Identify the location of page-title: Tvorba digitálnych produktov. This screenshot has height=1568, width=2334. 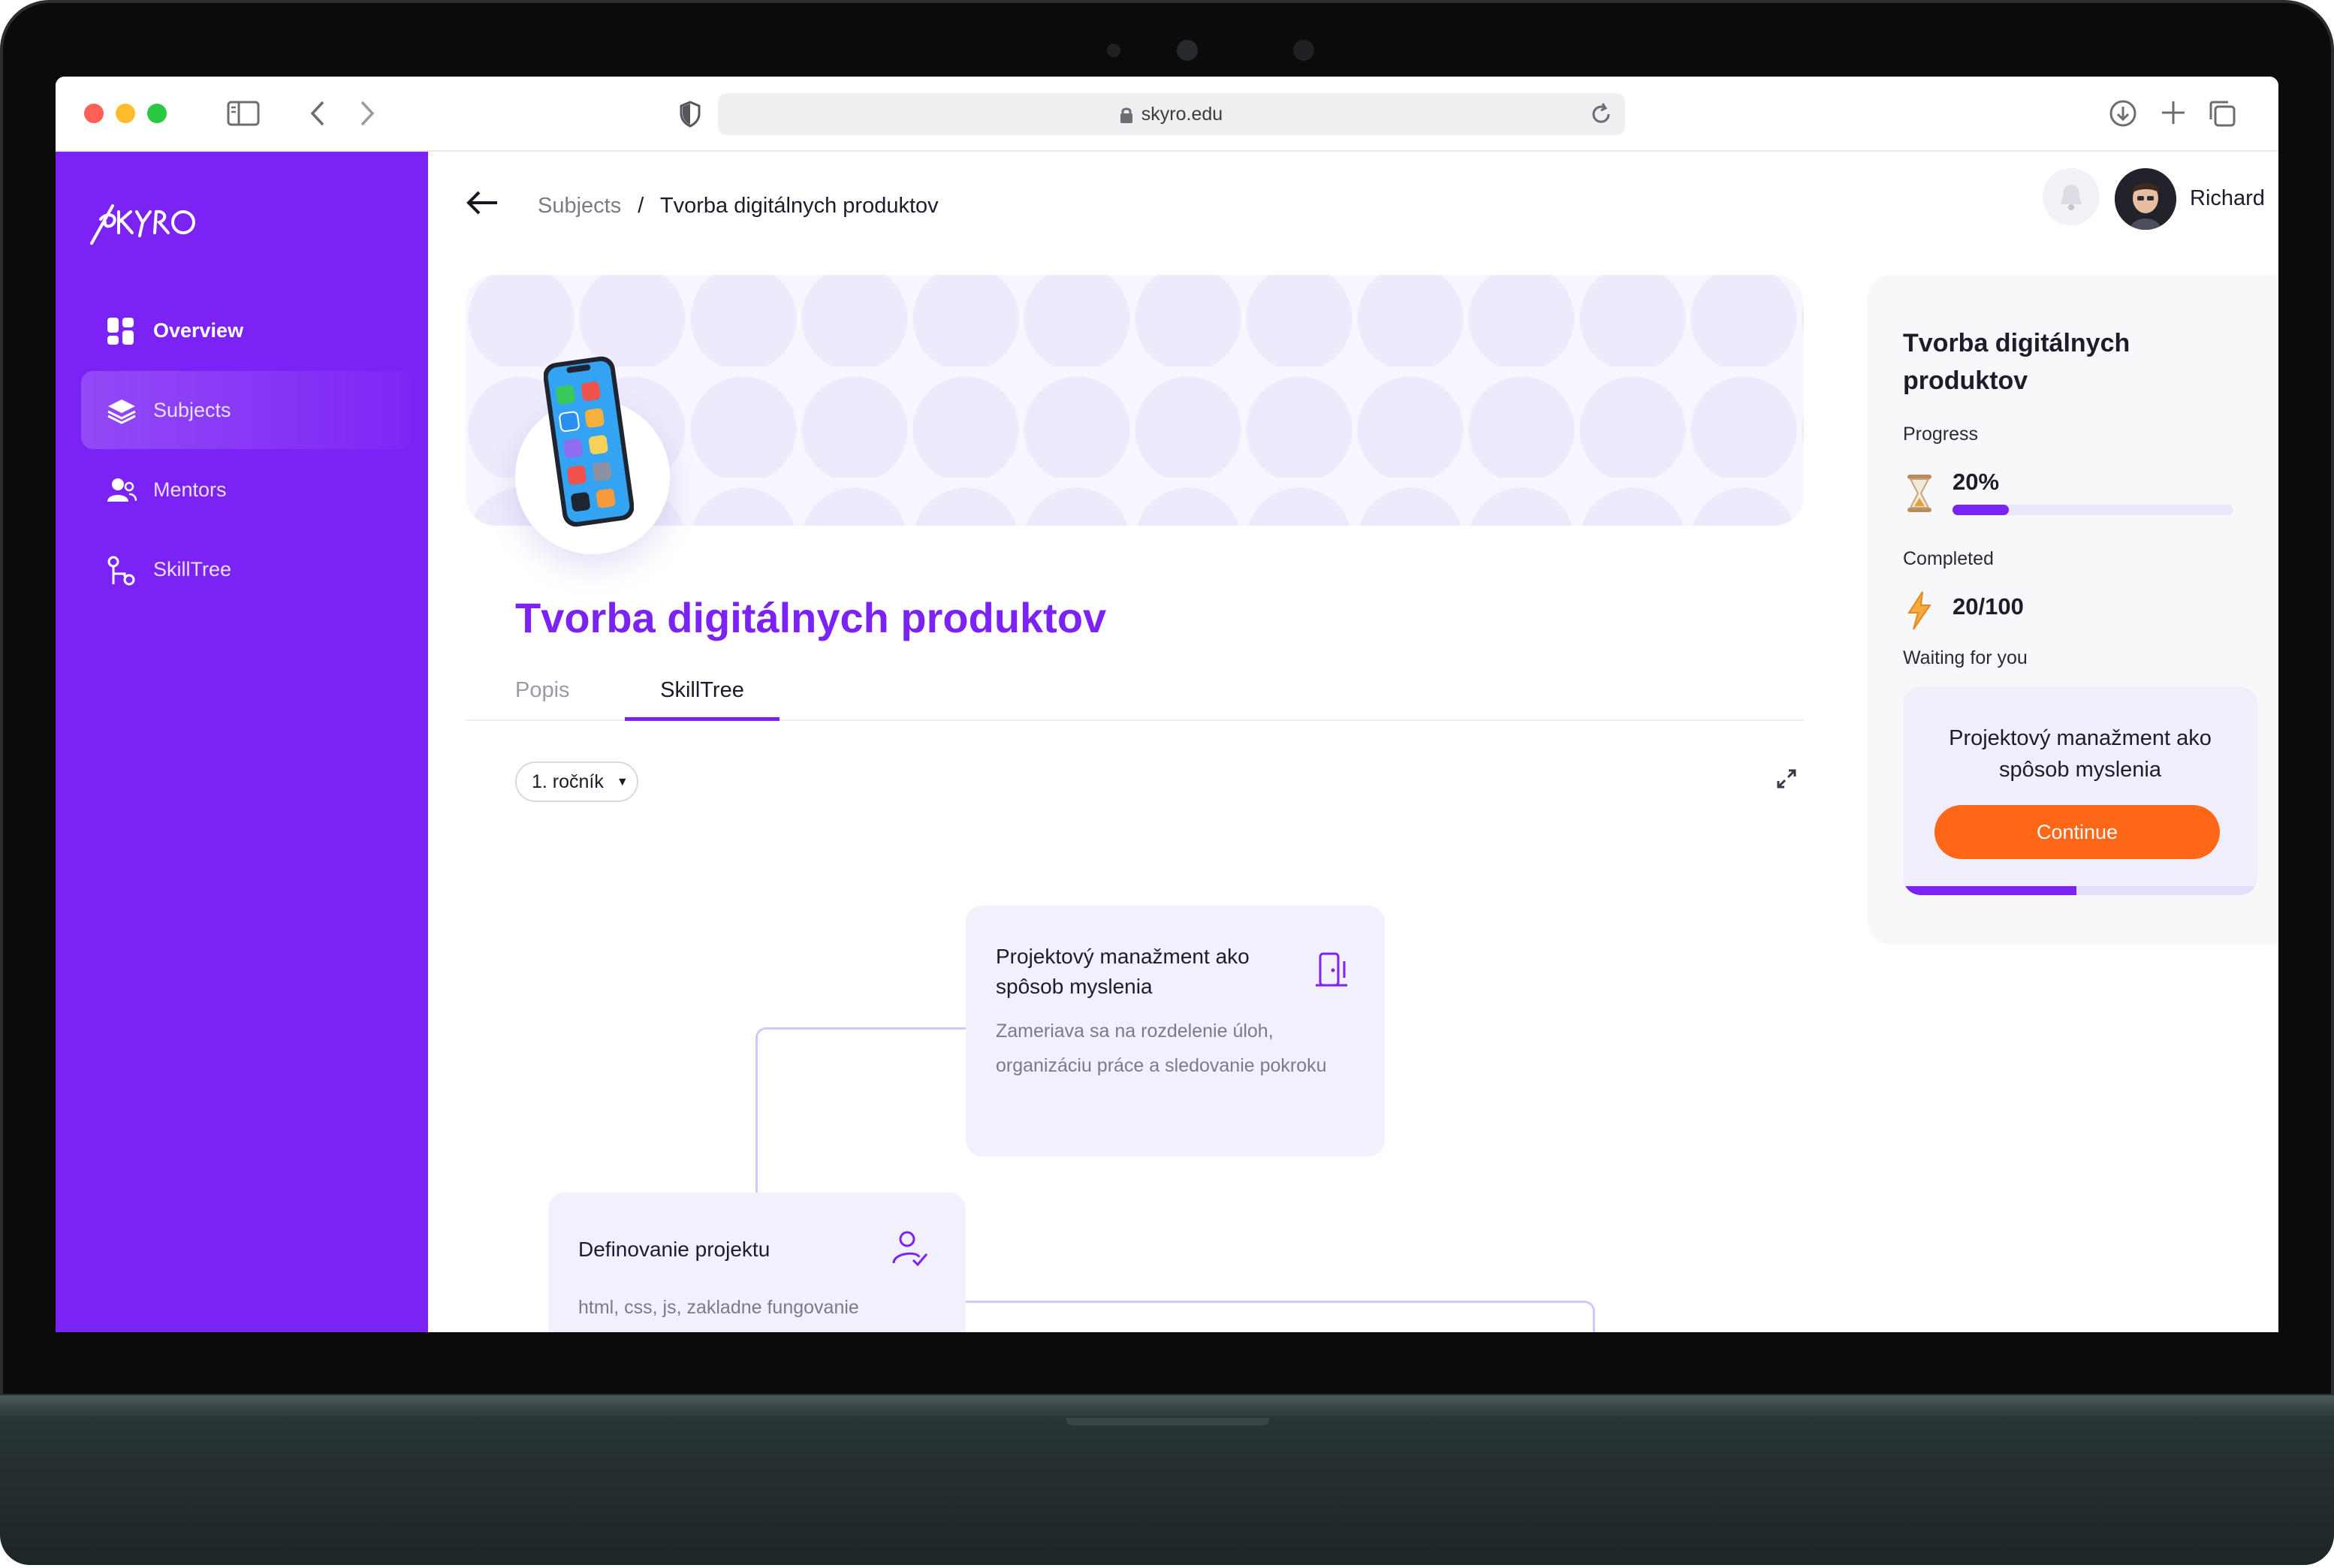
(811, 617).